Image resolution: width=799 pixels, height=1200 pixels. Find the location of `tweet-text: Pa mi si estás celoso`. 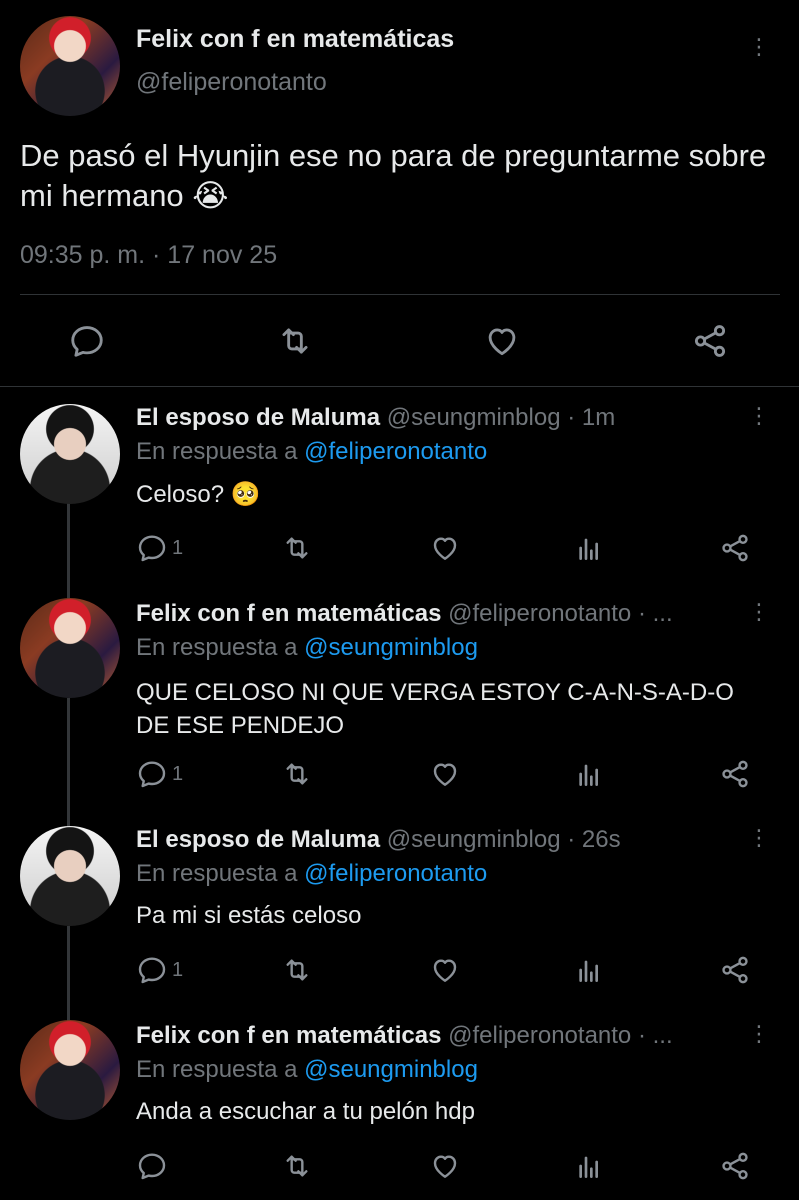

tweet-text: Pa mi si estás celoso is located at coordinates (249, 915).